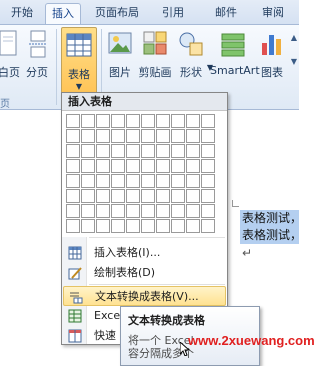 This screenshot has height=366, width=320. Describe the element at coordinates (226, 13) in the screenshot. I see `tab-mailings: 邮件` at that location.